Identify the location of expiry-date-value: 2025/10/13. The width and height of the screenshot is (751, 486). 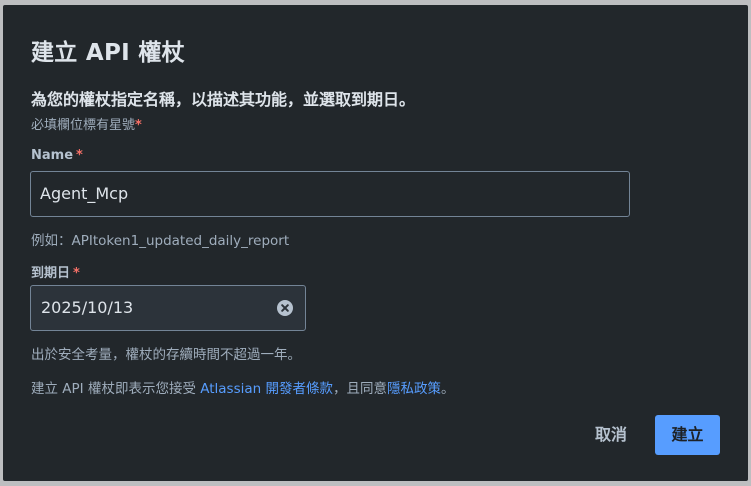
(87, 307).